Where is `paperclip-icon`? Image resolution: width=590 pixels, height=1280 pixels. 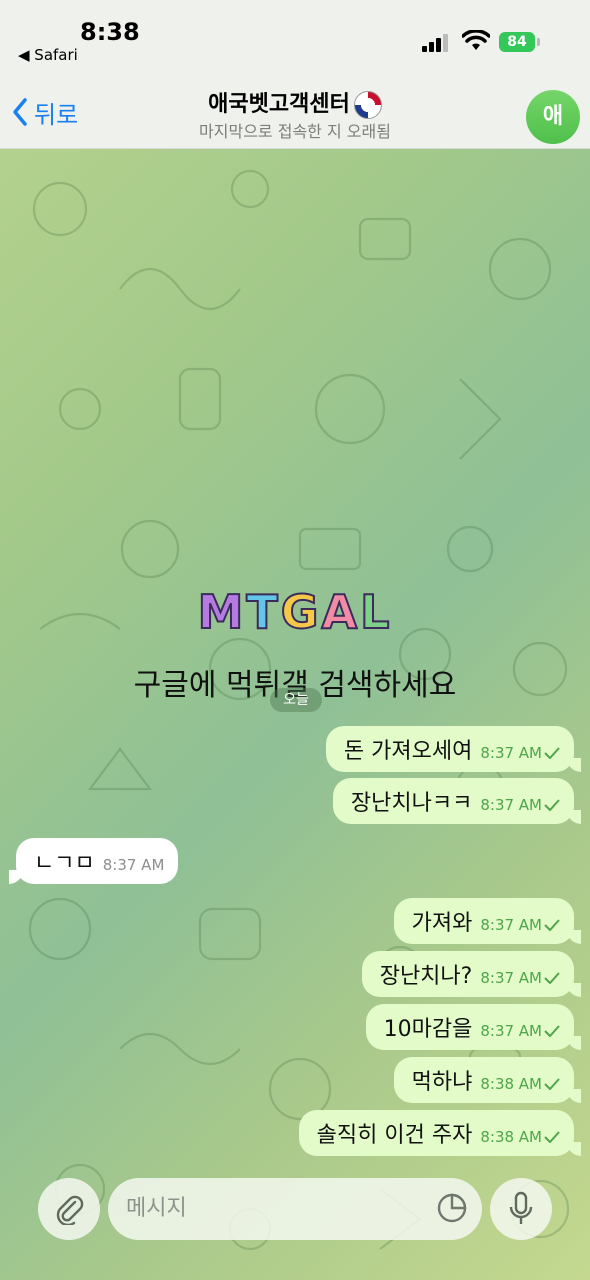 paperclip-icon is located at coordinates (70, 1210).